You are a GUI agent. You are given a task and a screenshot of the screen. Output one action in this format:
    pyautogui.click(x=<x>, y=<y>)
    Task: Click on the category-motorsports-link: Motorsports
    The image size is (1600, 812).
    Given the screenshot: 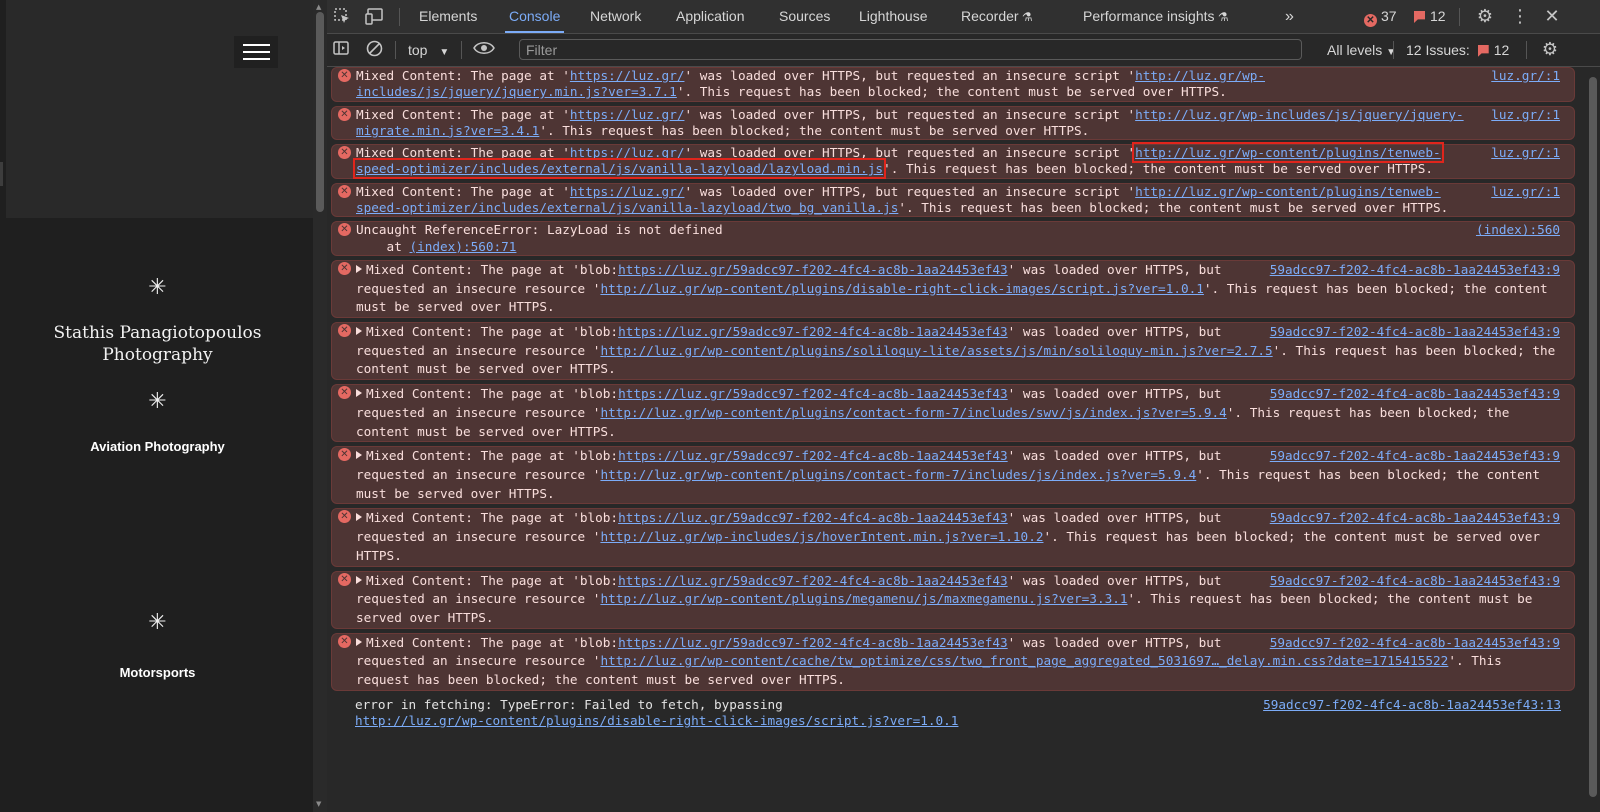 What is the action you would take?
    pyautogui.click(x=157, y=672)
    